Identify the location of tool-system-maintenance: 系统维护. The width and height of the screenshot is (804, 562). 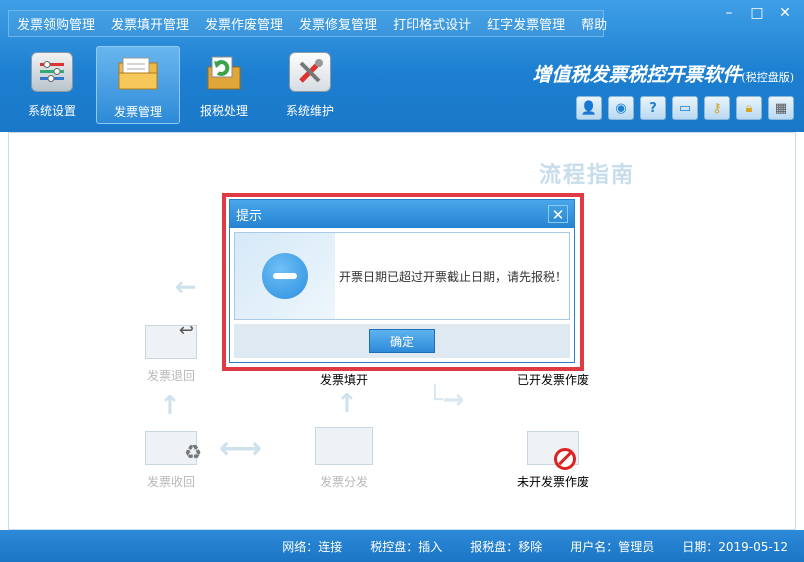
(310, 85).